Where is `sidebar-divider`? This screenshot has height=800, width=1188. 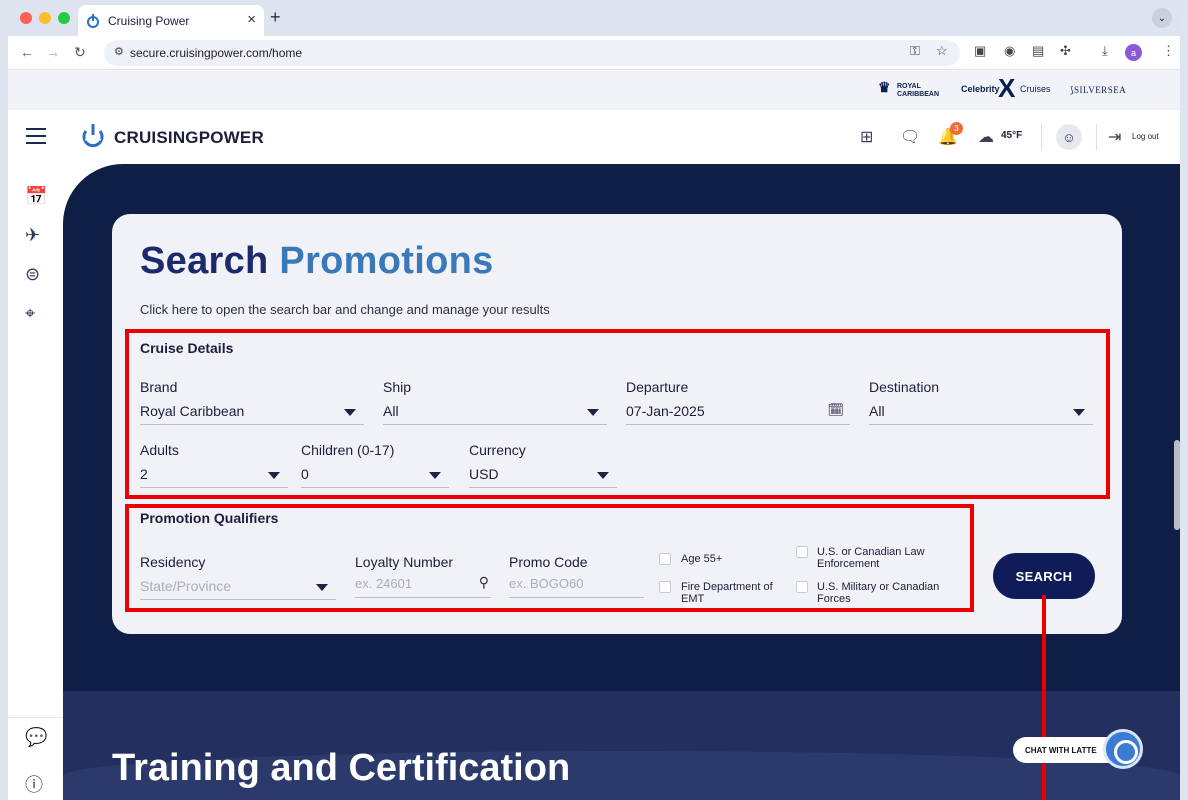 sidebar-divider is located at coordinates (35, 717).